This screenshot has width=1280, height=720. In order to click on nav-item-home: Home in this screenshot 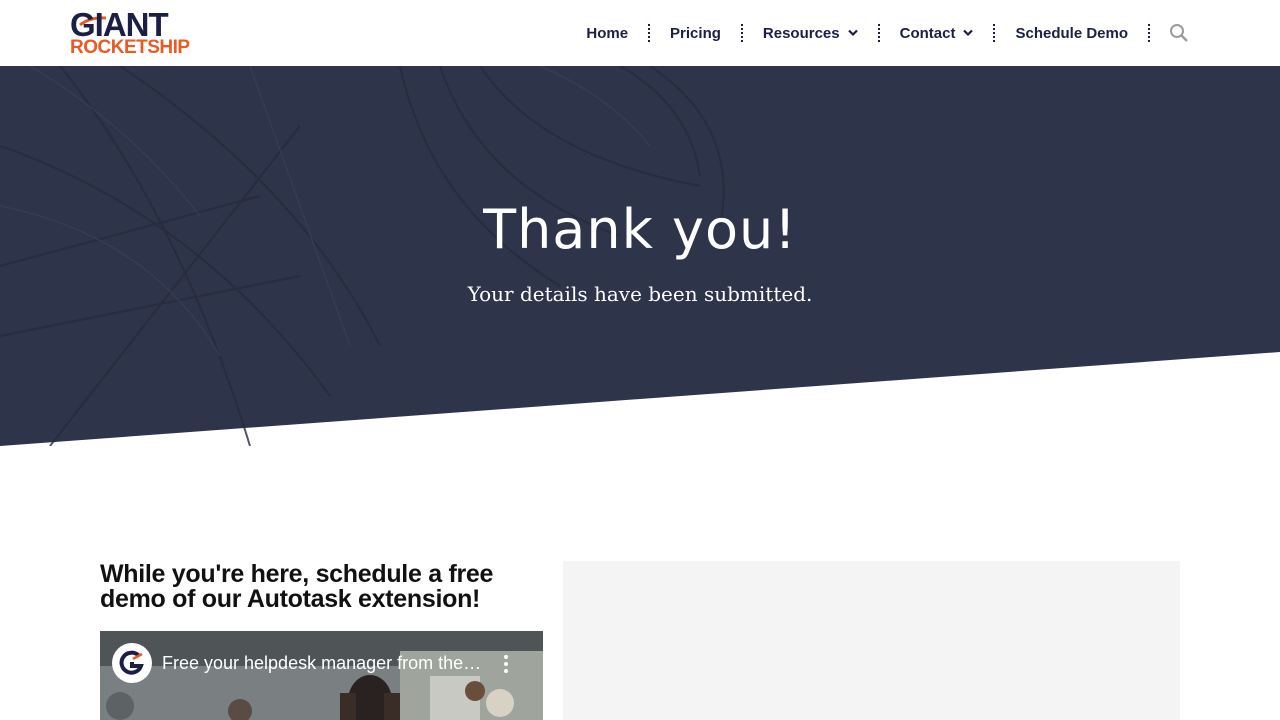, I will do `click(607, 33)`.